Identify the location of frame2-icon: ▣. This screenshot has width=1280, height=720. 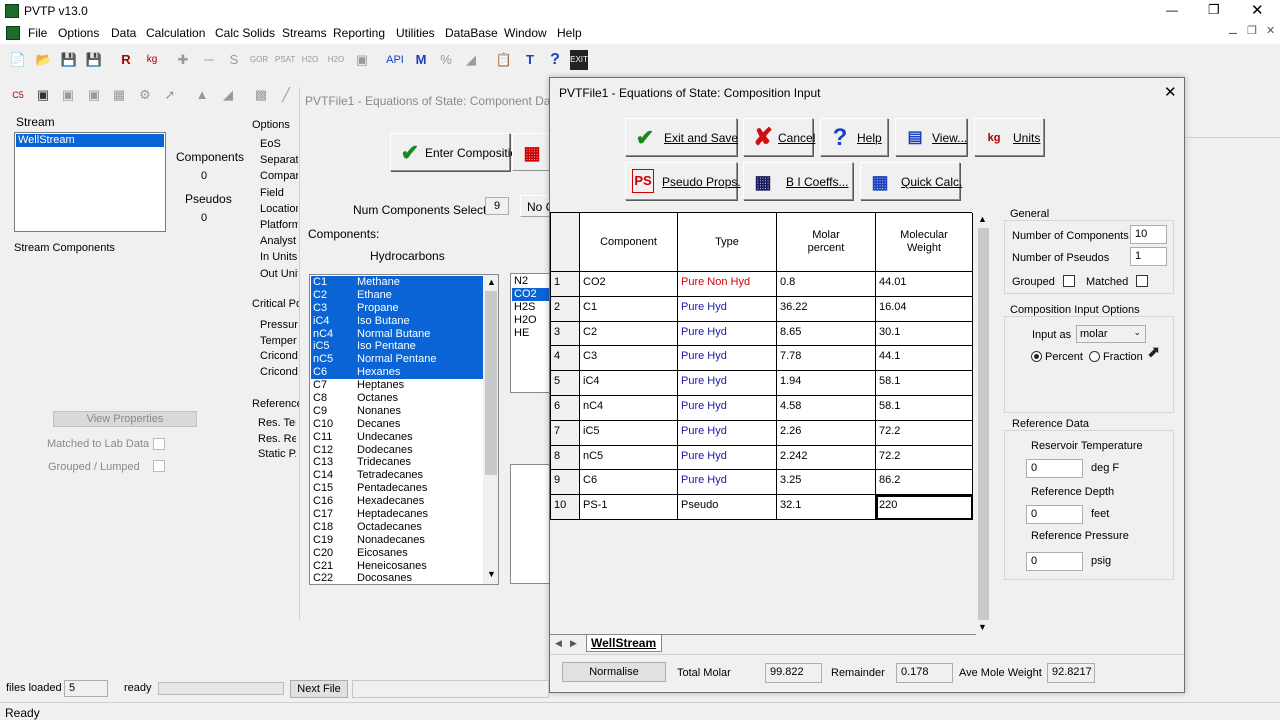
(94, 95).